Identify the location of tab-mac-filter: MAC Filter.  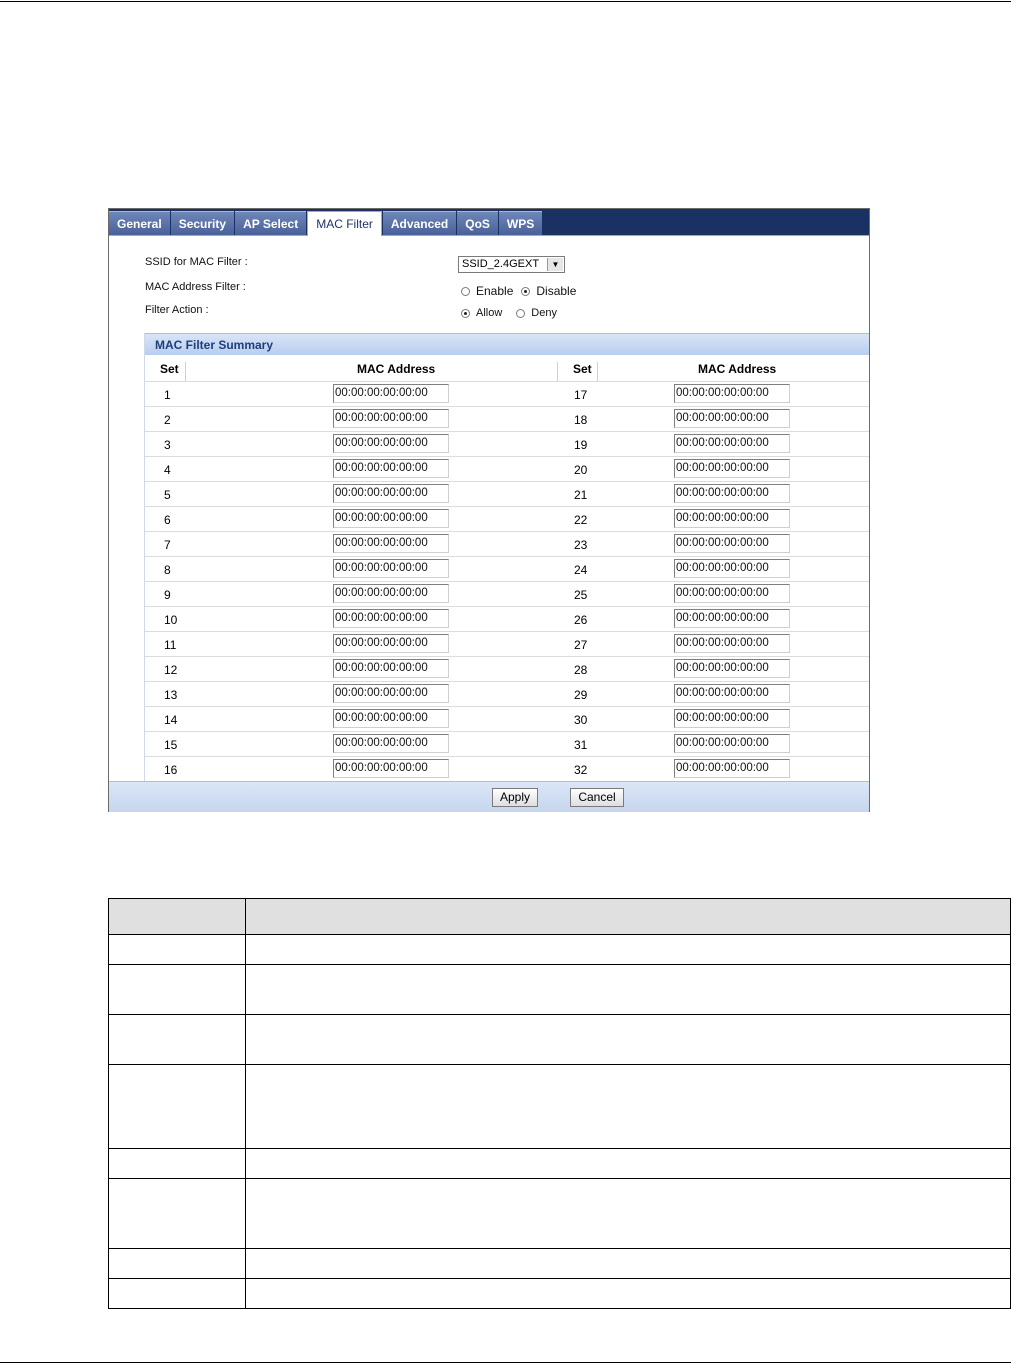
(344, 223).